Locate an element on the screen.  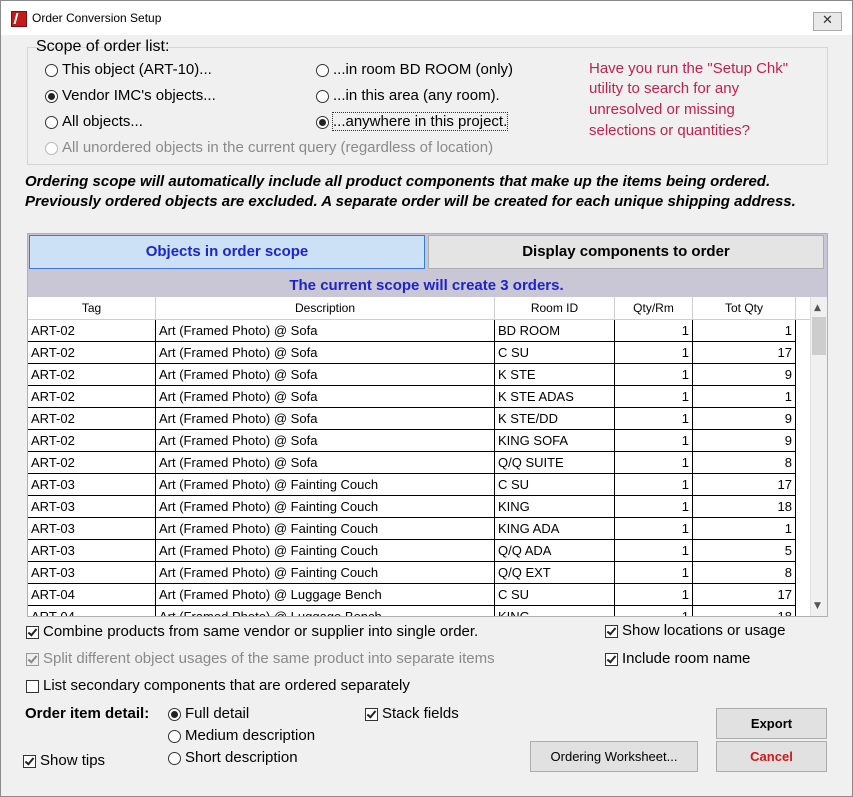
scope-label-area: ...in this area (any room). is located at coordinates (416, 95).